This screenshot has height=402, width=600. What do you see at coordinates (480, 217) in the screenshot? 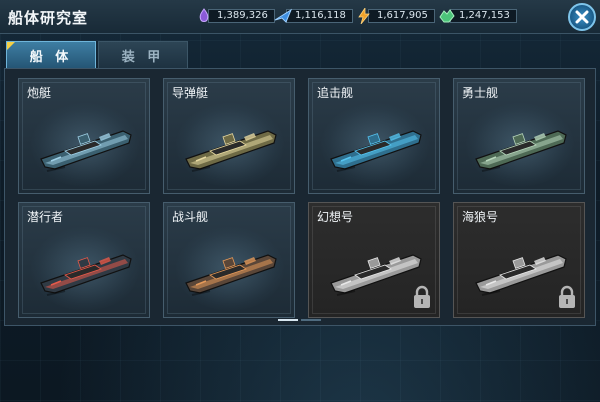
I see `ship-name: 海狼号` at bounding box center [480, 217].